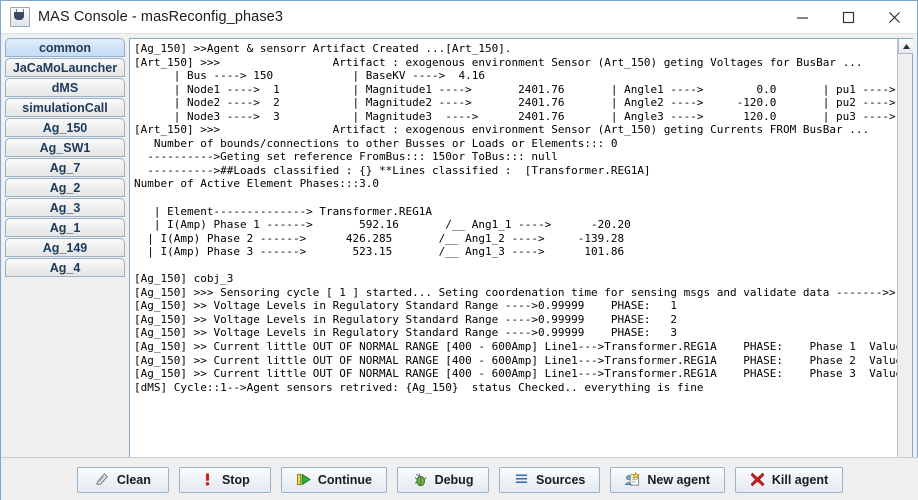  I want to click on red-x-icon, so click(757, 479).